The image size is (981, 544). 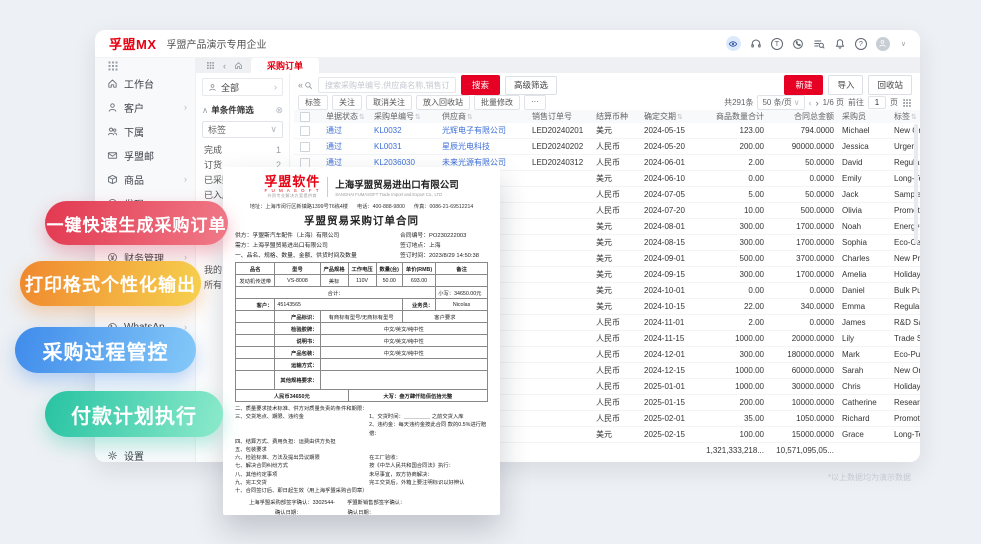 What do you see at coordinates (483, 131) in the screenshot?
I see `supplier-link: 光辉电子有限公司` at bounding box center [483, 131].